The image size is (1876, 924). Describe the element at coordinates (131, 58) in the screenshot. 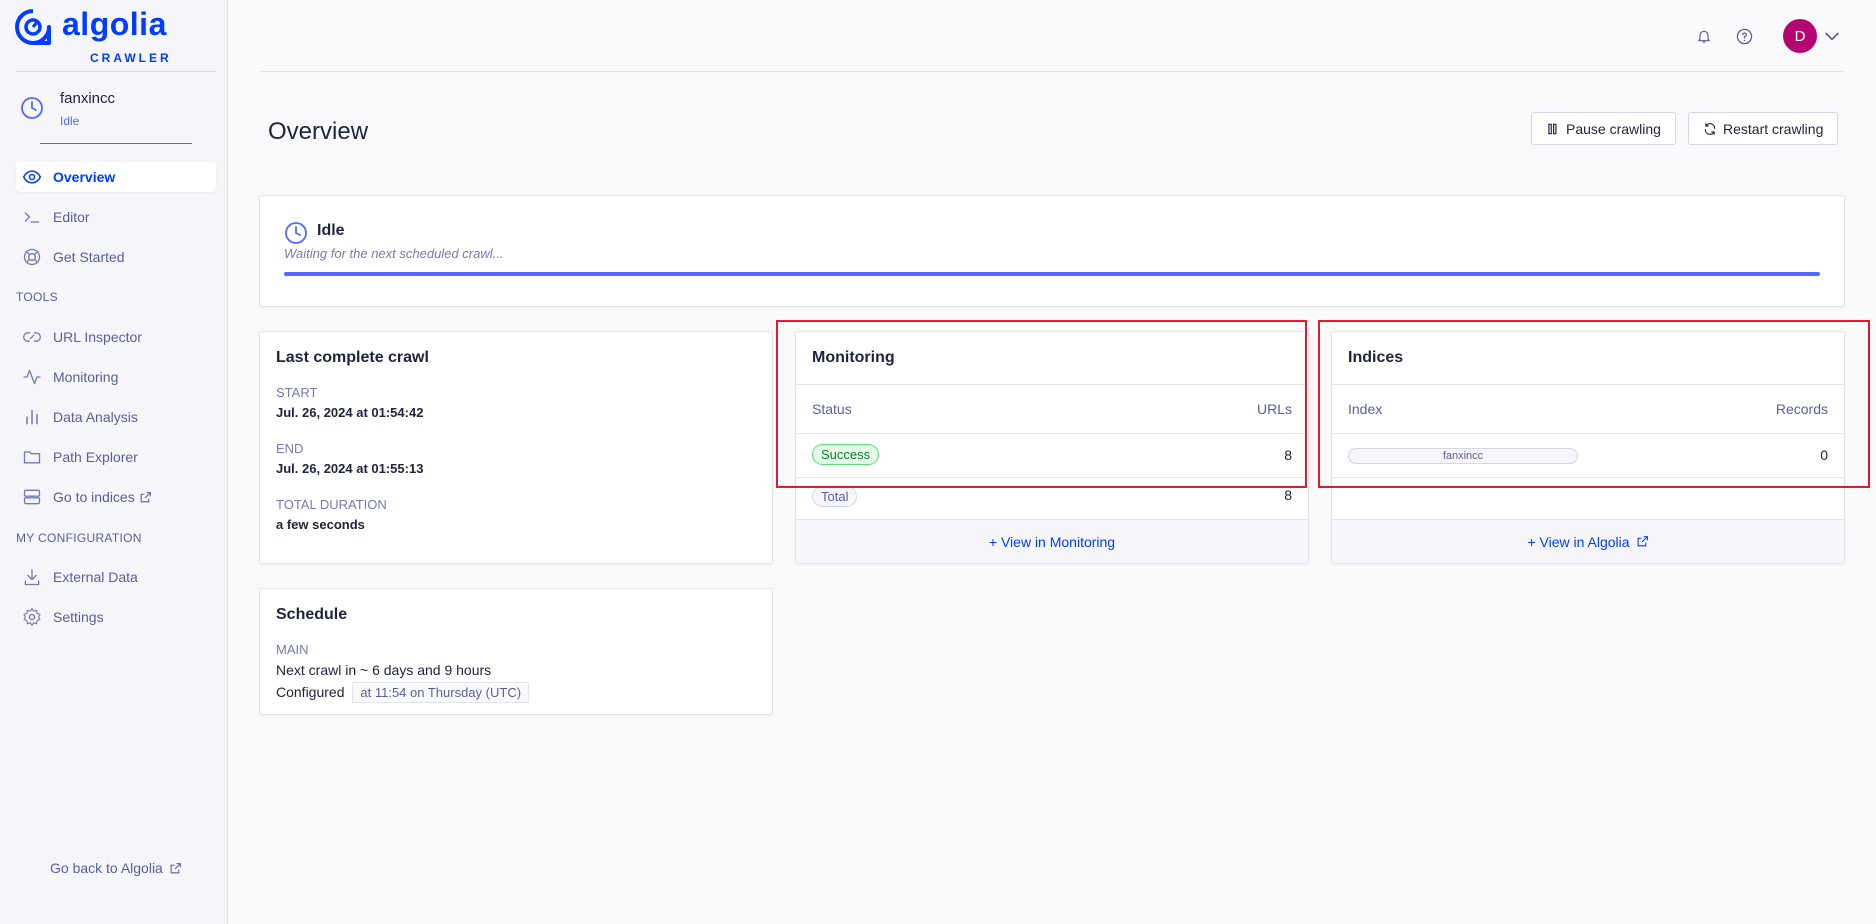

I see `brand-product: CRAWLER` at that location.